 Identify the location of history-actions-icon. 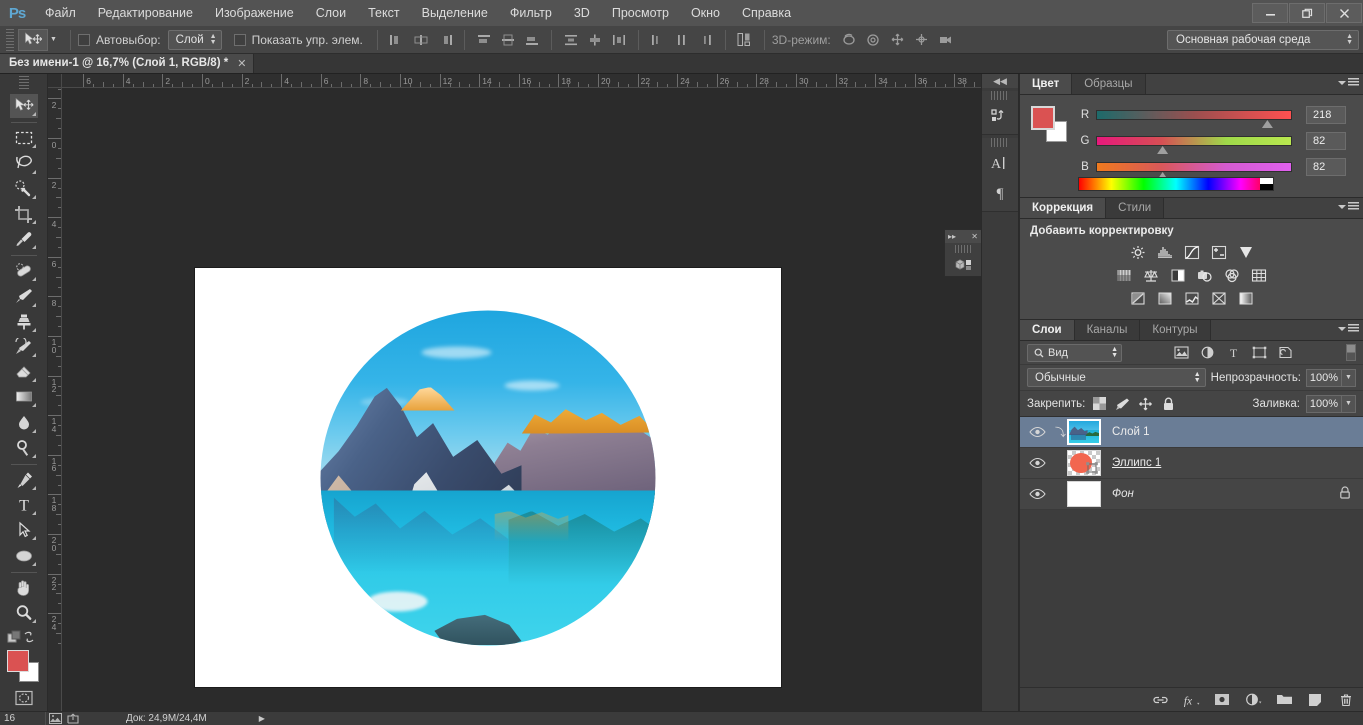
(1000, 116).